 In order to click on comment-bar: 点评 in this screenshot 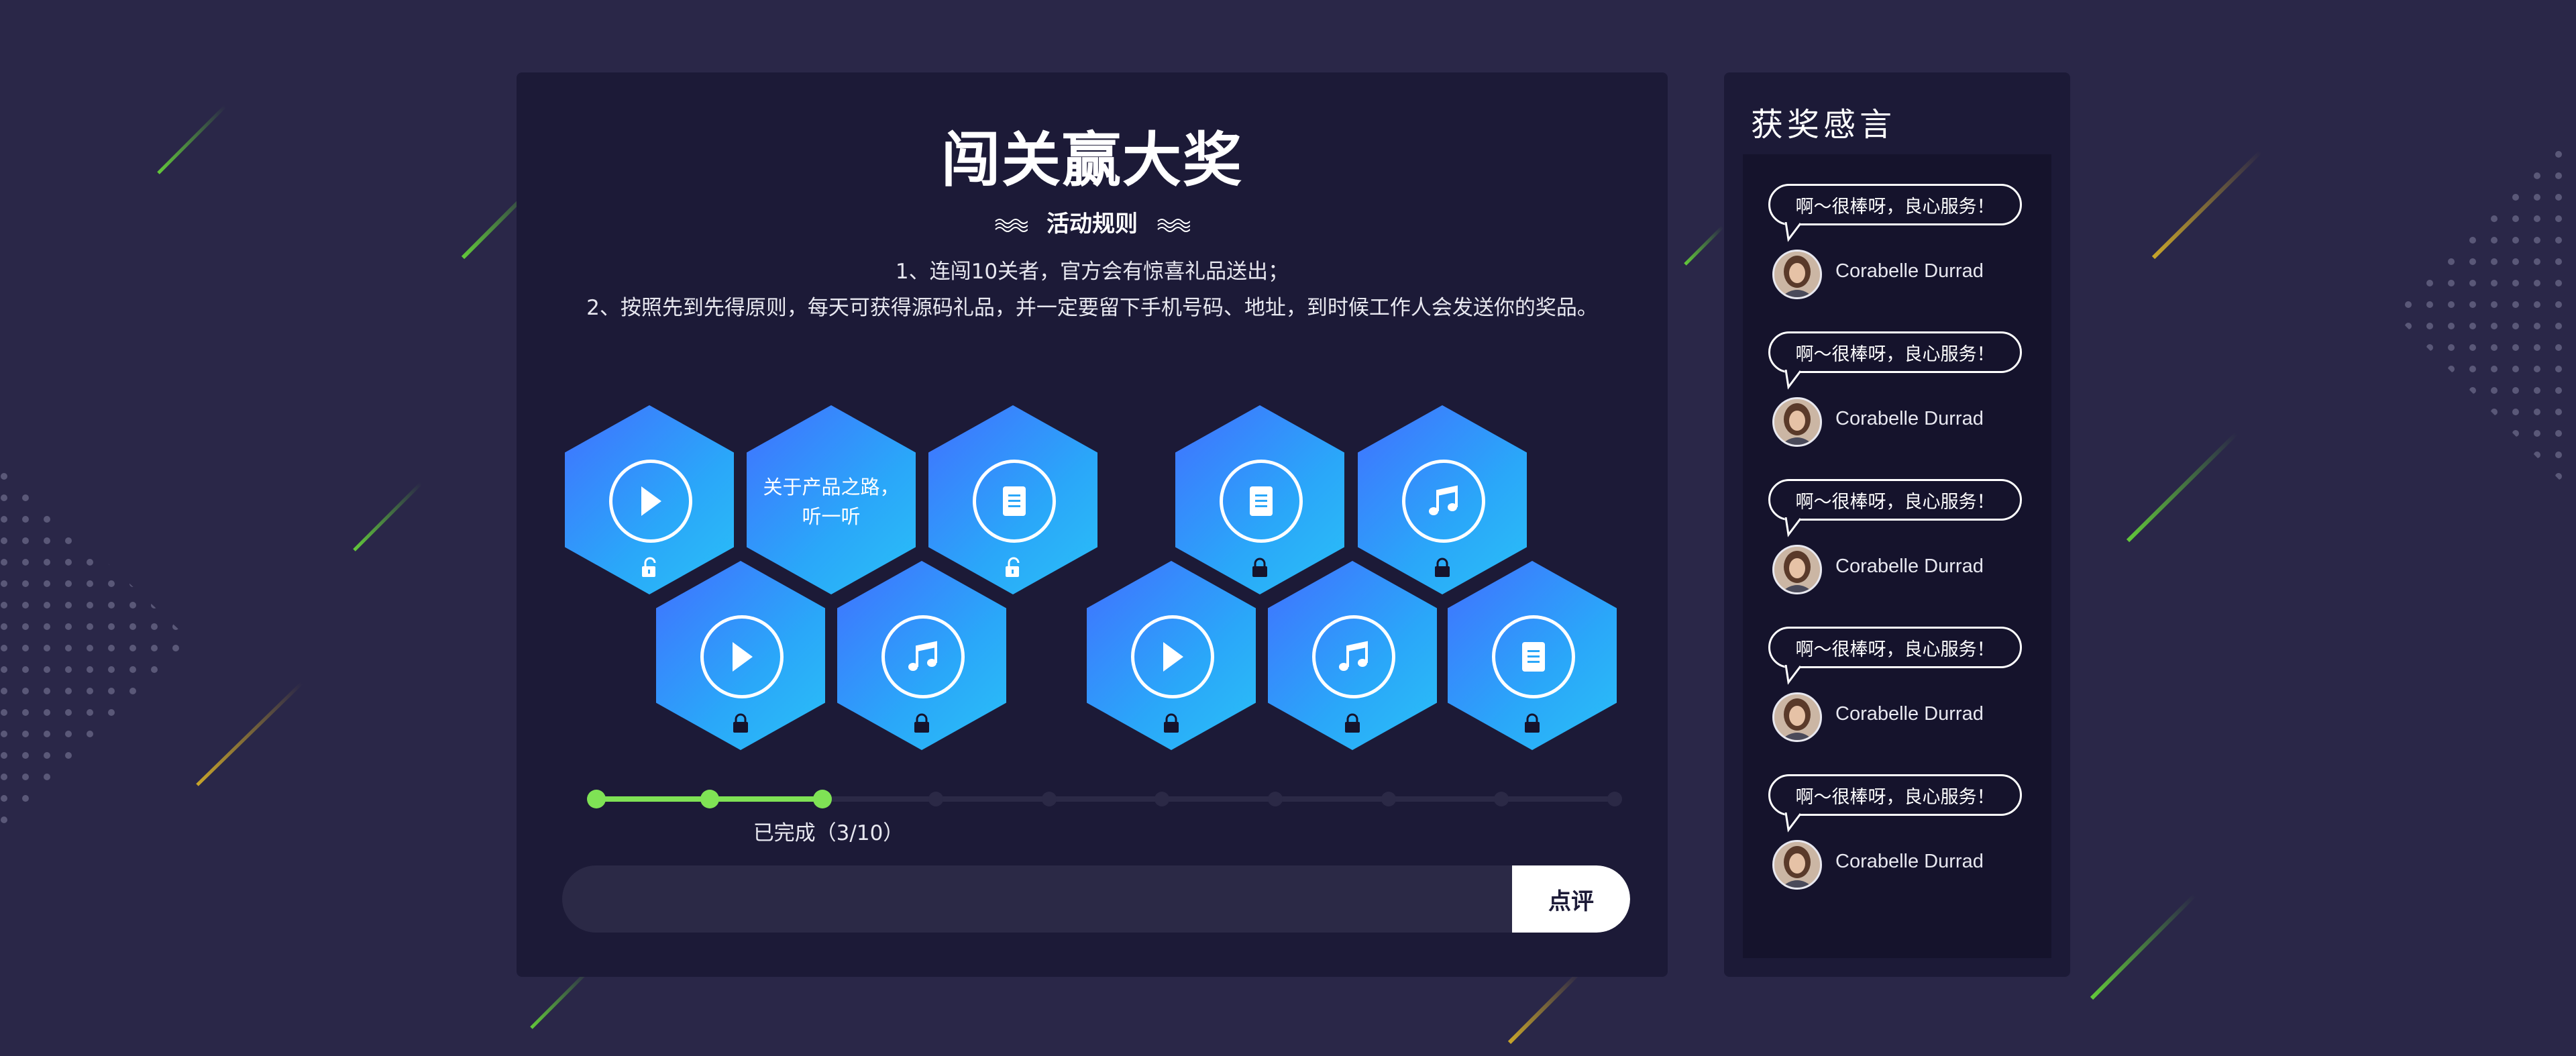, I will do `click(1096, 899)`.